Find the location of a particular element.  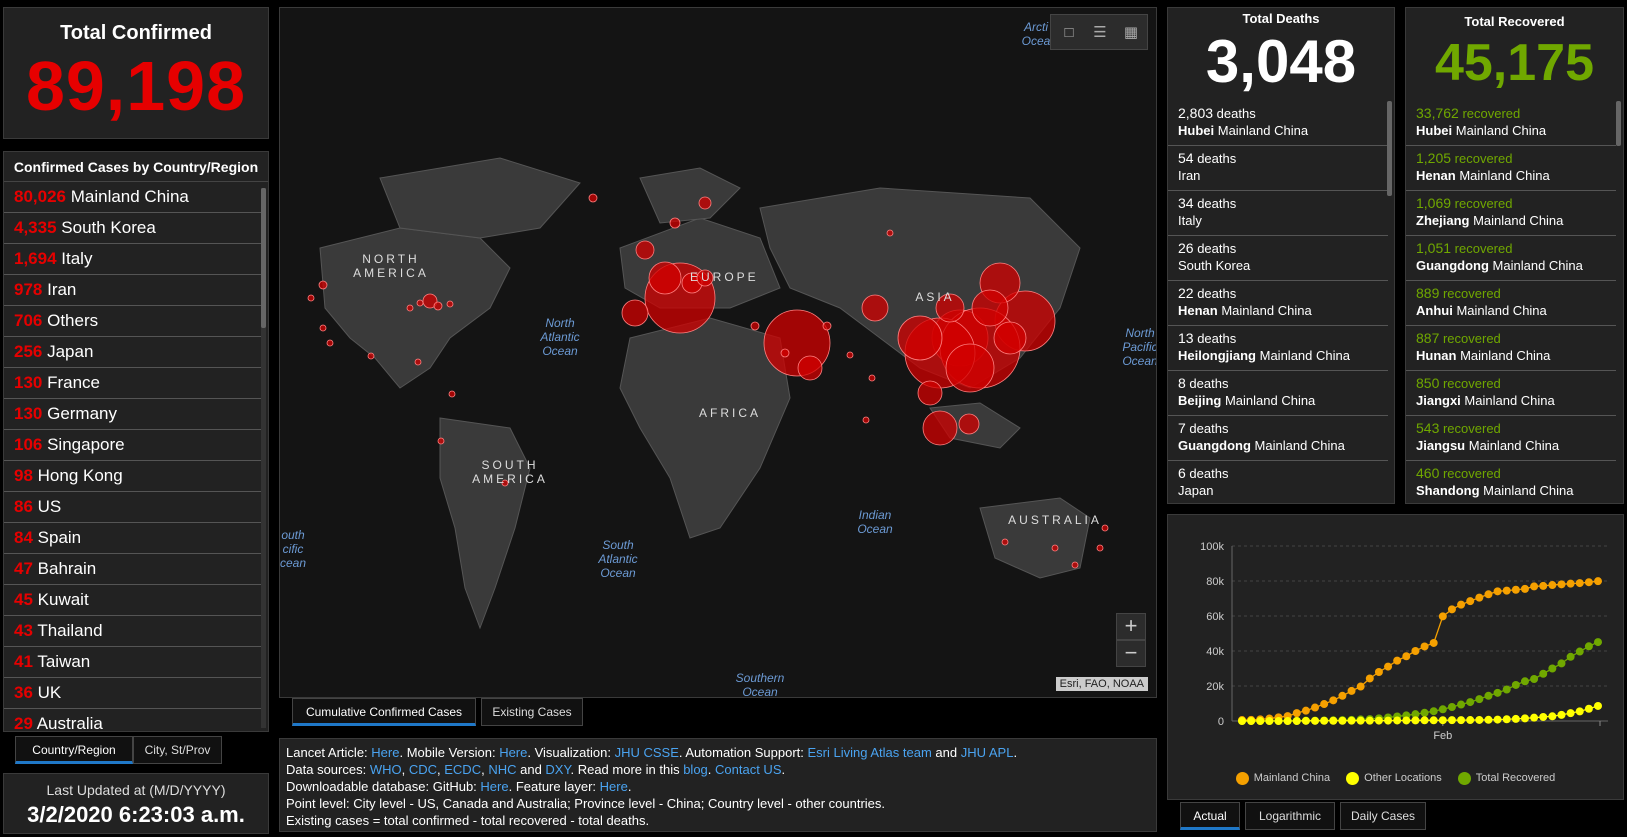

country-row: 43 Thailand is located at coordinates (133, 631).